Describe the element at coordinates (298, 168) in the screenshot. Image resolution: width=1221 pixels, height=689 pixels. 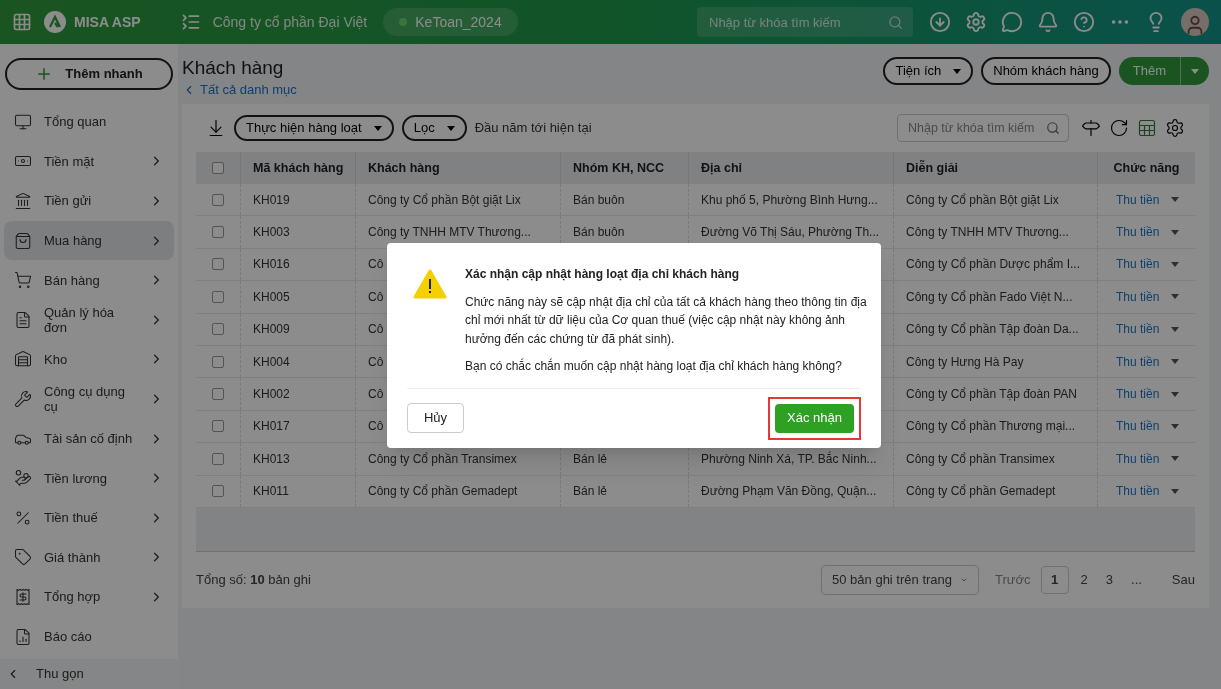
I see `column-header: Mã khách hàng` at that location.